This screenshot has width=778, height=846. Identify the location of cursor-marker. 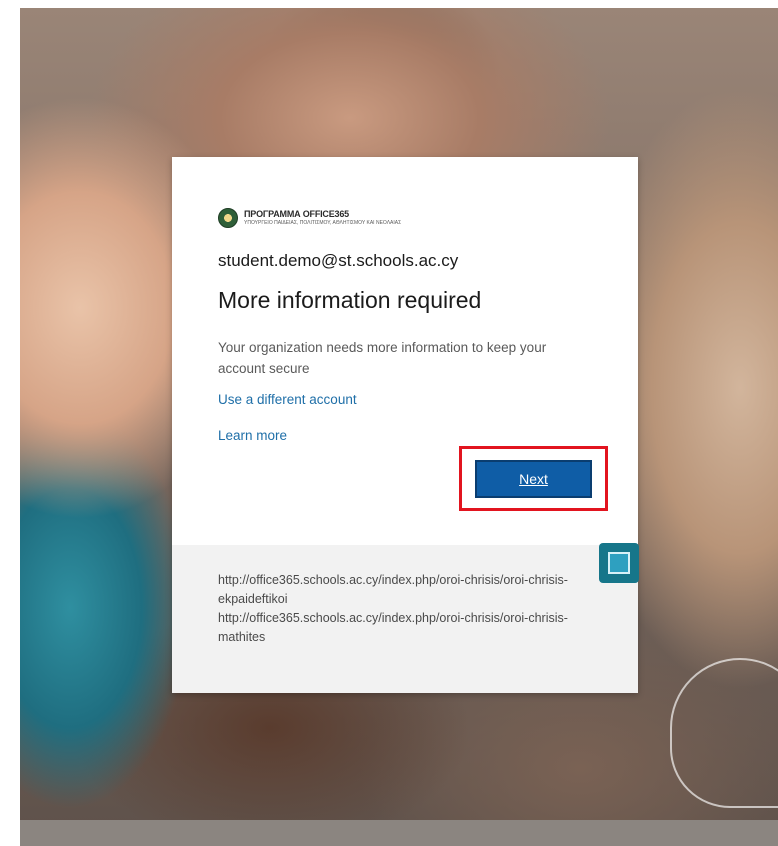
(619, 563).